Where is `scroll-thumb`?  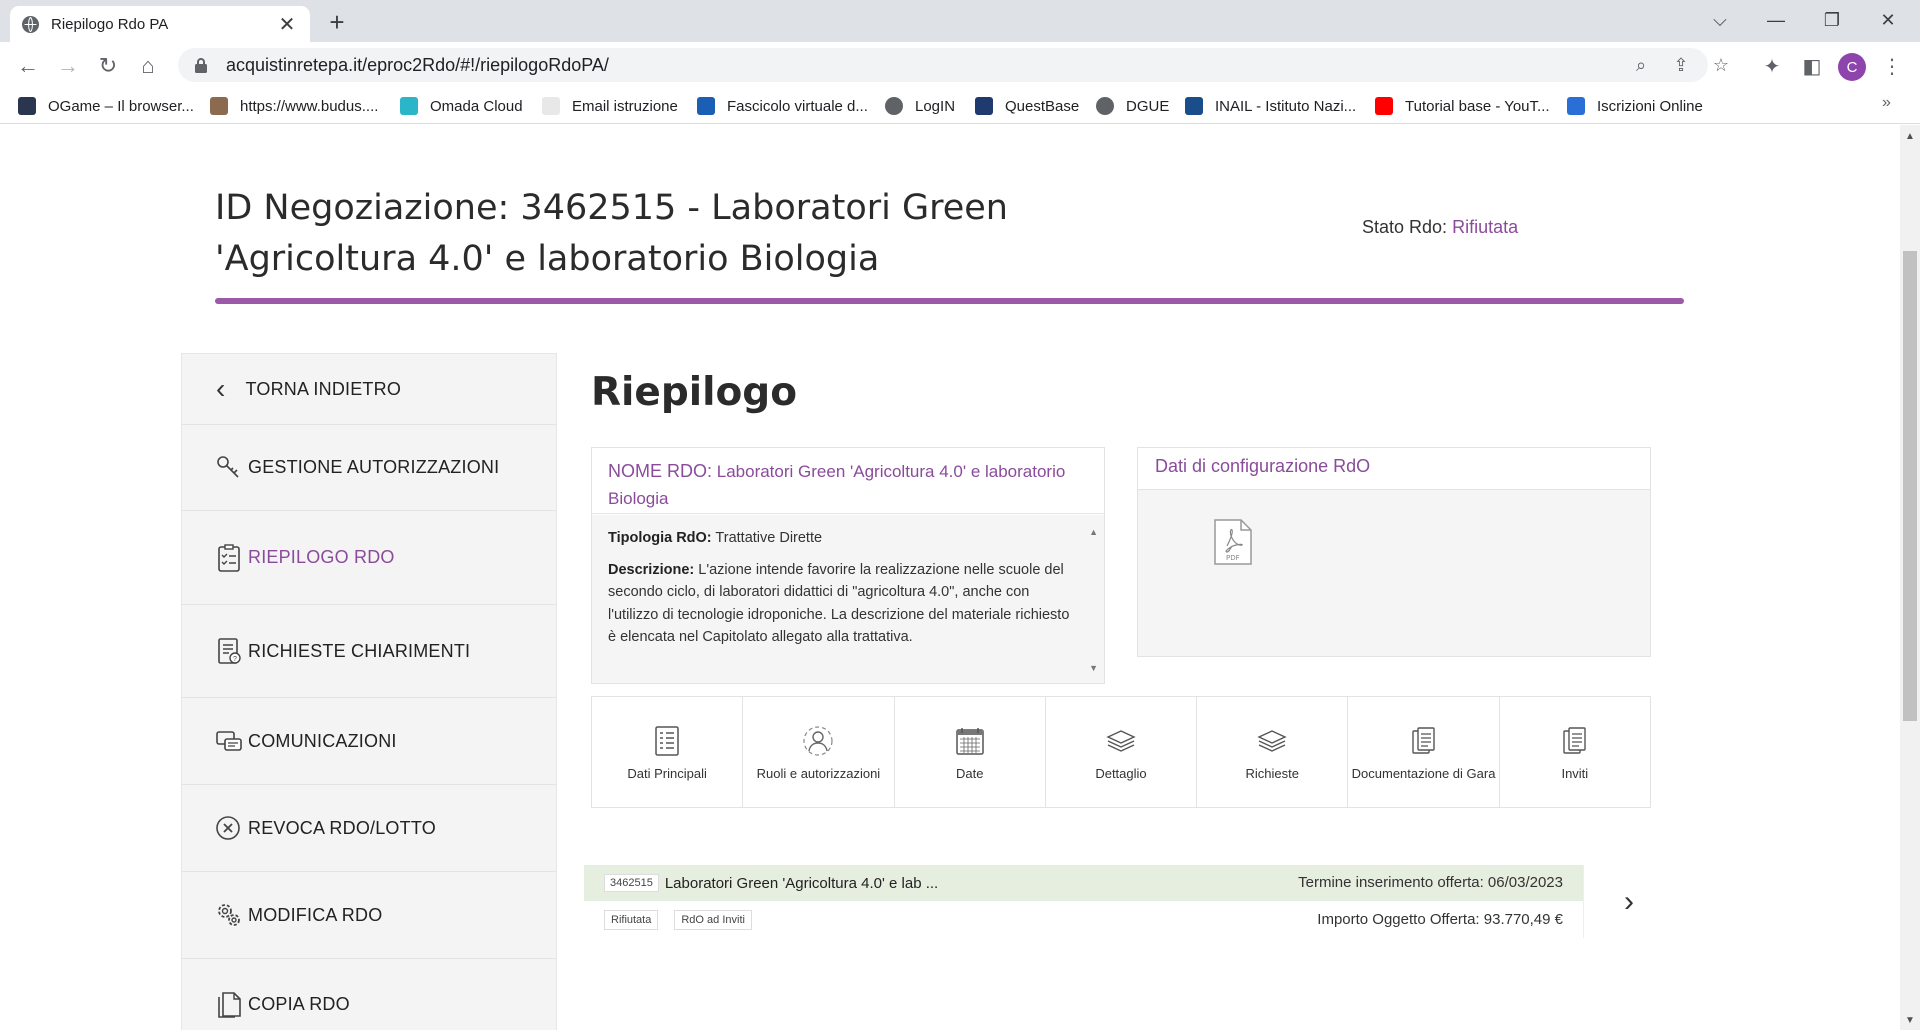
scroll-thumb is located at coordinates (1910, 486).